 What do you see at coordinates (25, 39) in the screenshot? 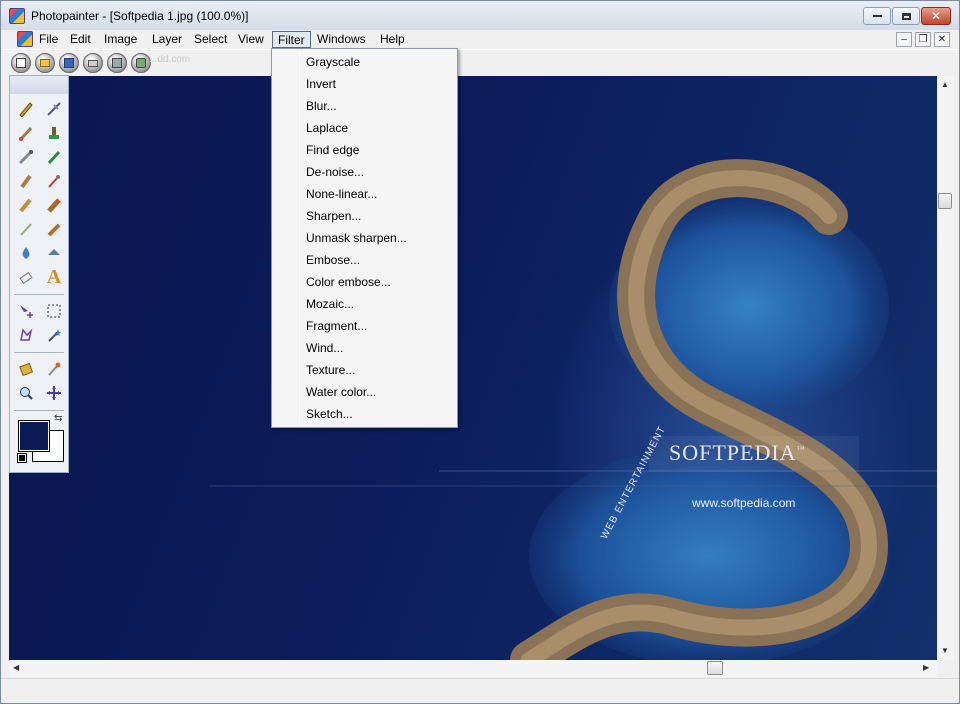
I see `document-icon` at bounding box center [25, 39].